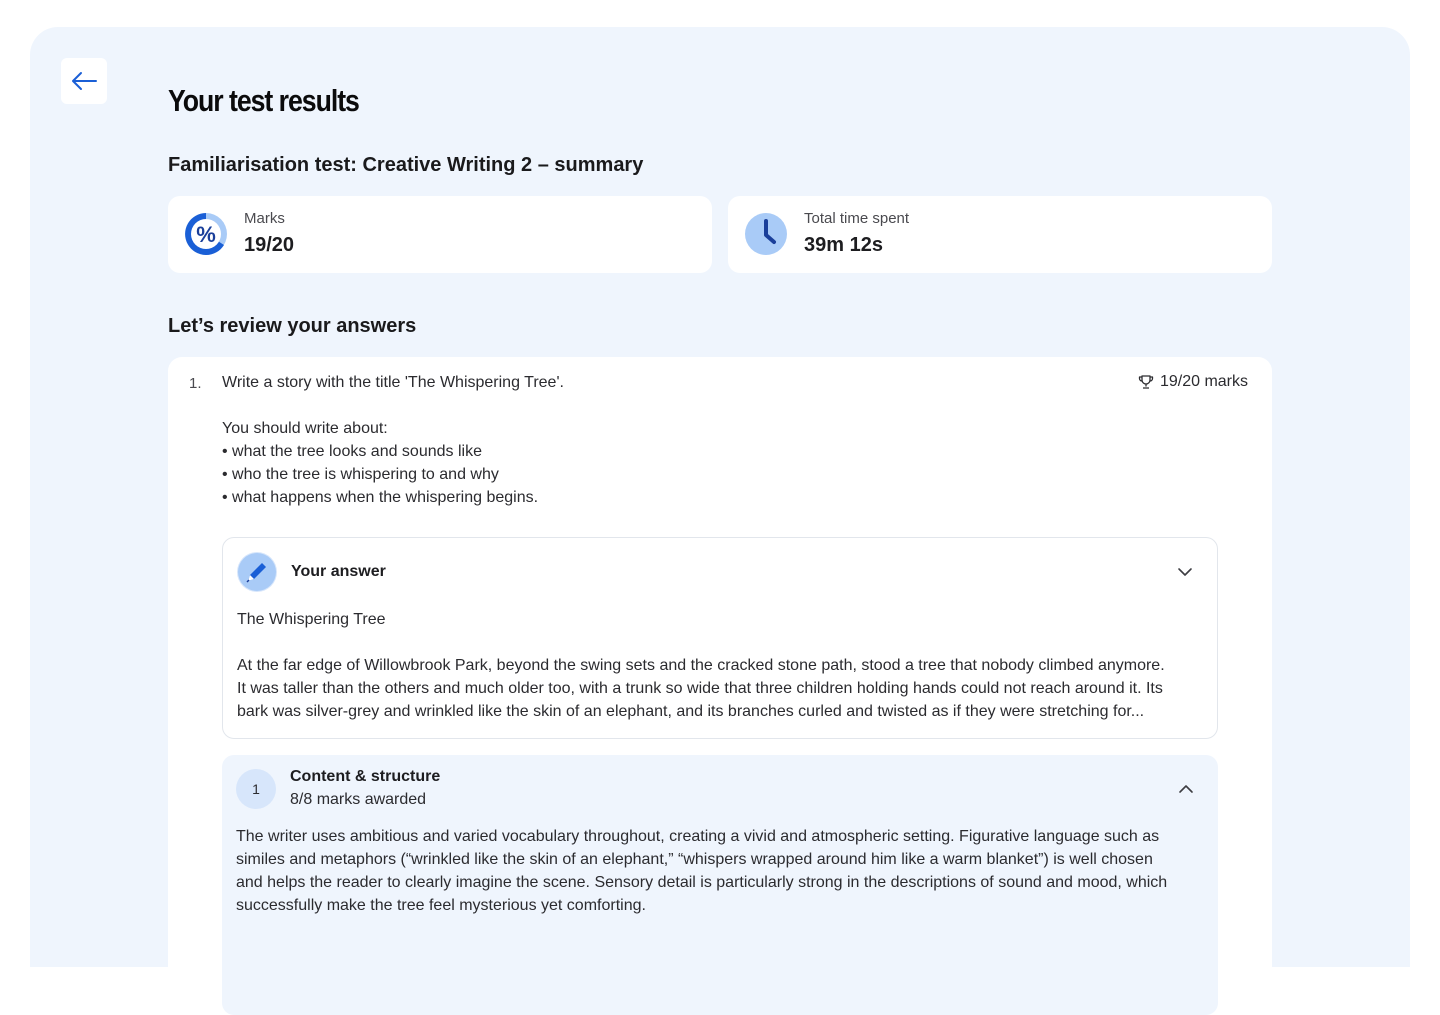  Describe the element at coordinates (338, 571) in the screenshot. I see `your-answer-heading: Your answer` at that location.